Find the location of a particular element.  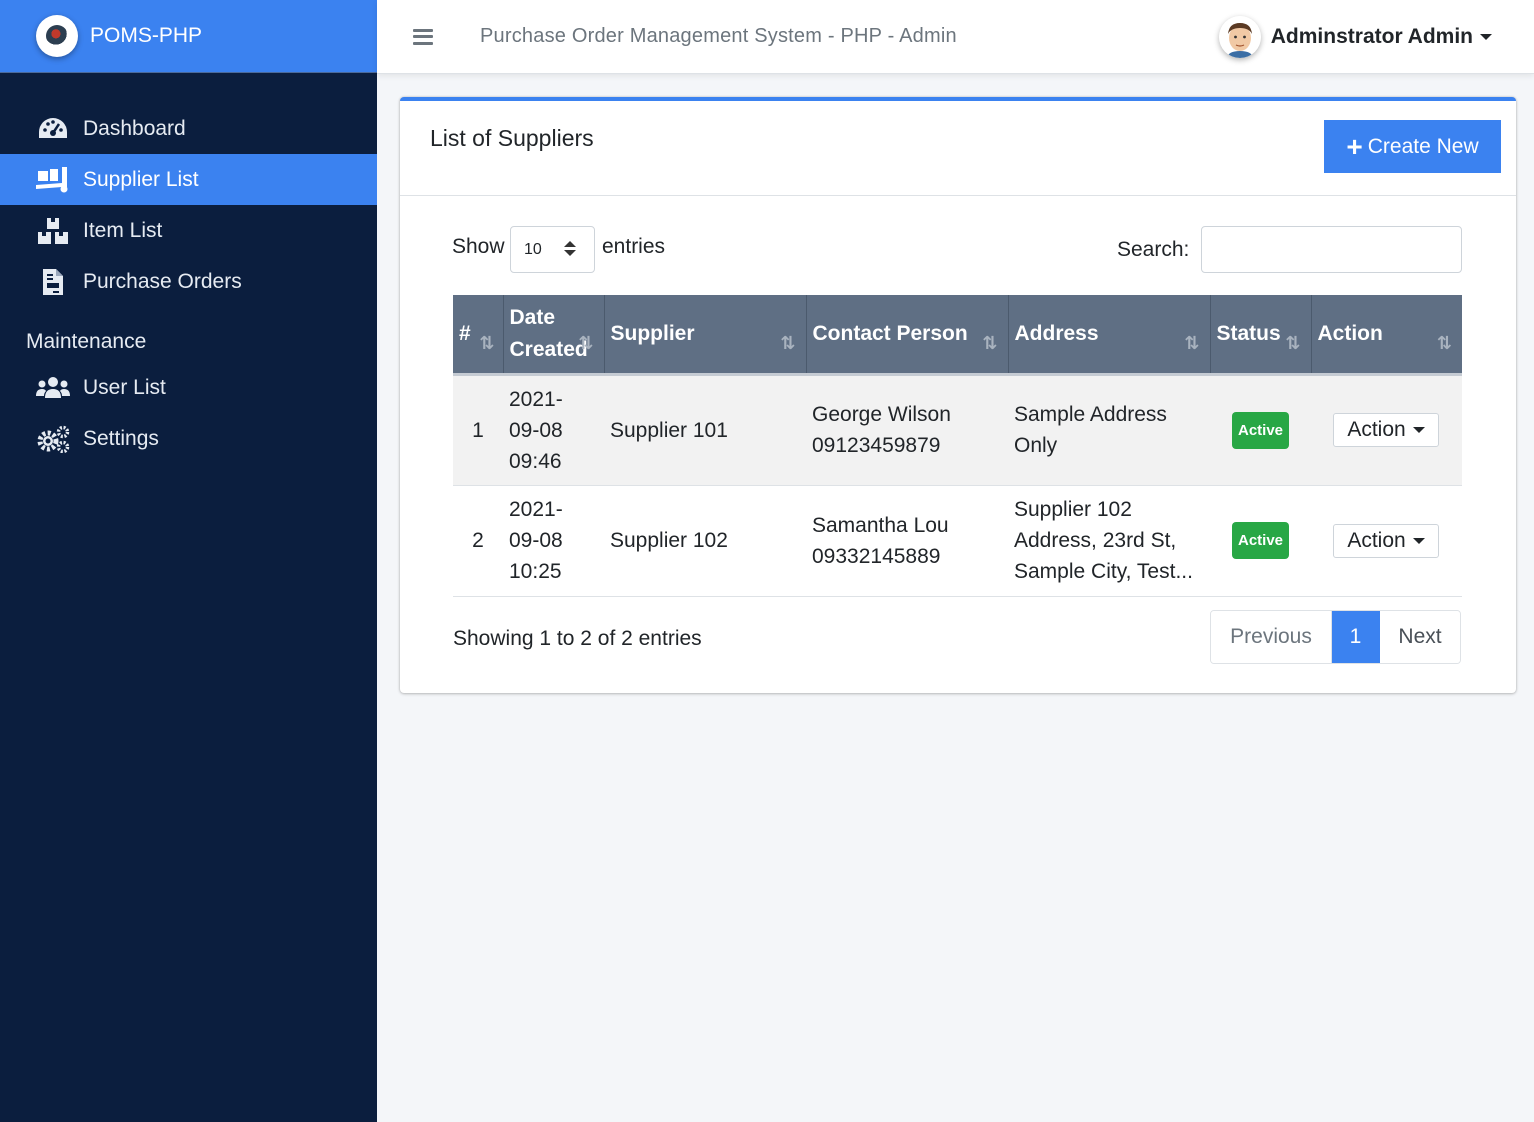

previous-page-button: Previous is located at coordinates (1271, 637).